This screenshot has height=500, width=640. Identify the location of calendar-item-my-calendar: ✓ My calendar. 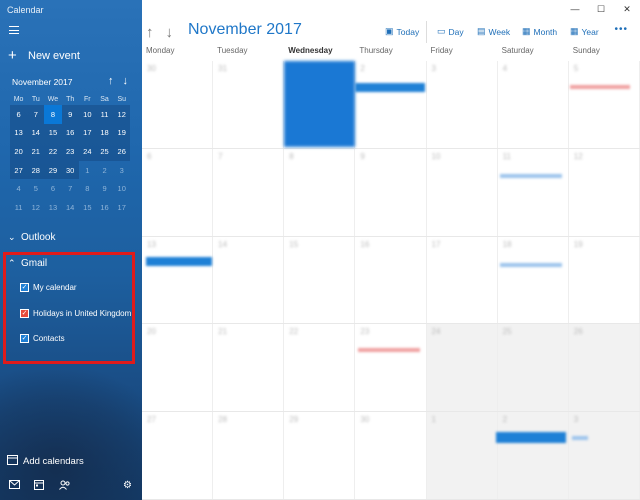
(48, 287).